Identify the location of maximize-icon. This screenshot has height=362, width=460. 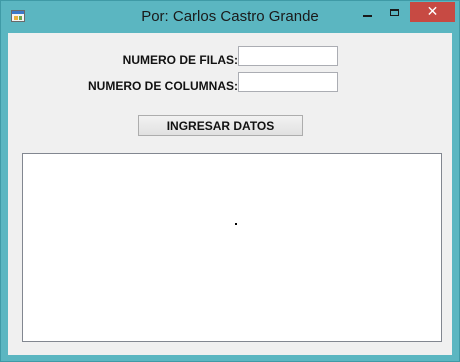
(394, 12).